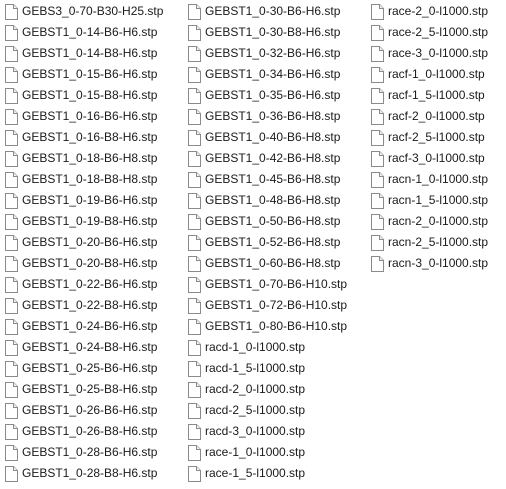 Image resolution: width=506 pixels, height=489 pixels. Describe the element at coordinates (429, 179) in the screenshot. I see `file-item: racn-1_0-l1000.stp` at that location.